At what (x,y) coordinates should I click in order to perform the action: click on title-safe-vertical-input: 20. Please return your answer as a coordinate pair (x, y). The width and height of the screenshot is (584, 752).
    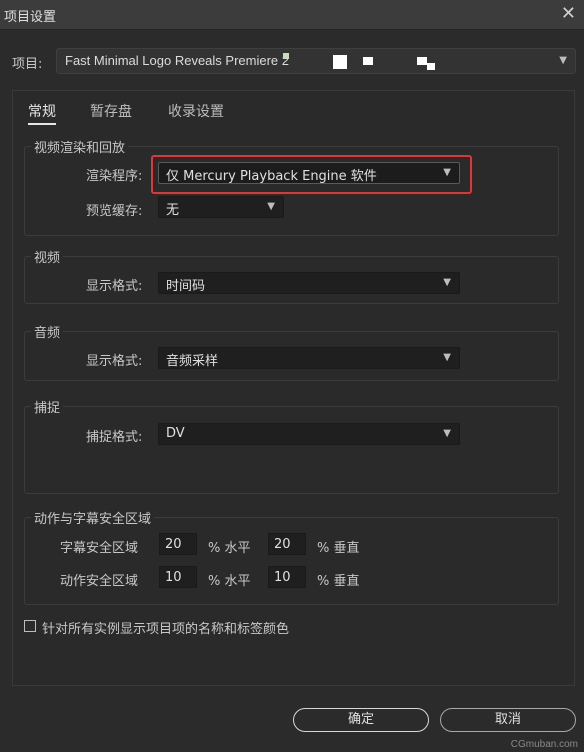
    Looking at the image, I should click on (287, 544).